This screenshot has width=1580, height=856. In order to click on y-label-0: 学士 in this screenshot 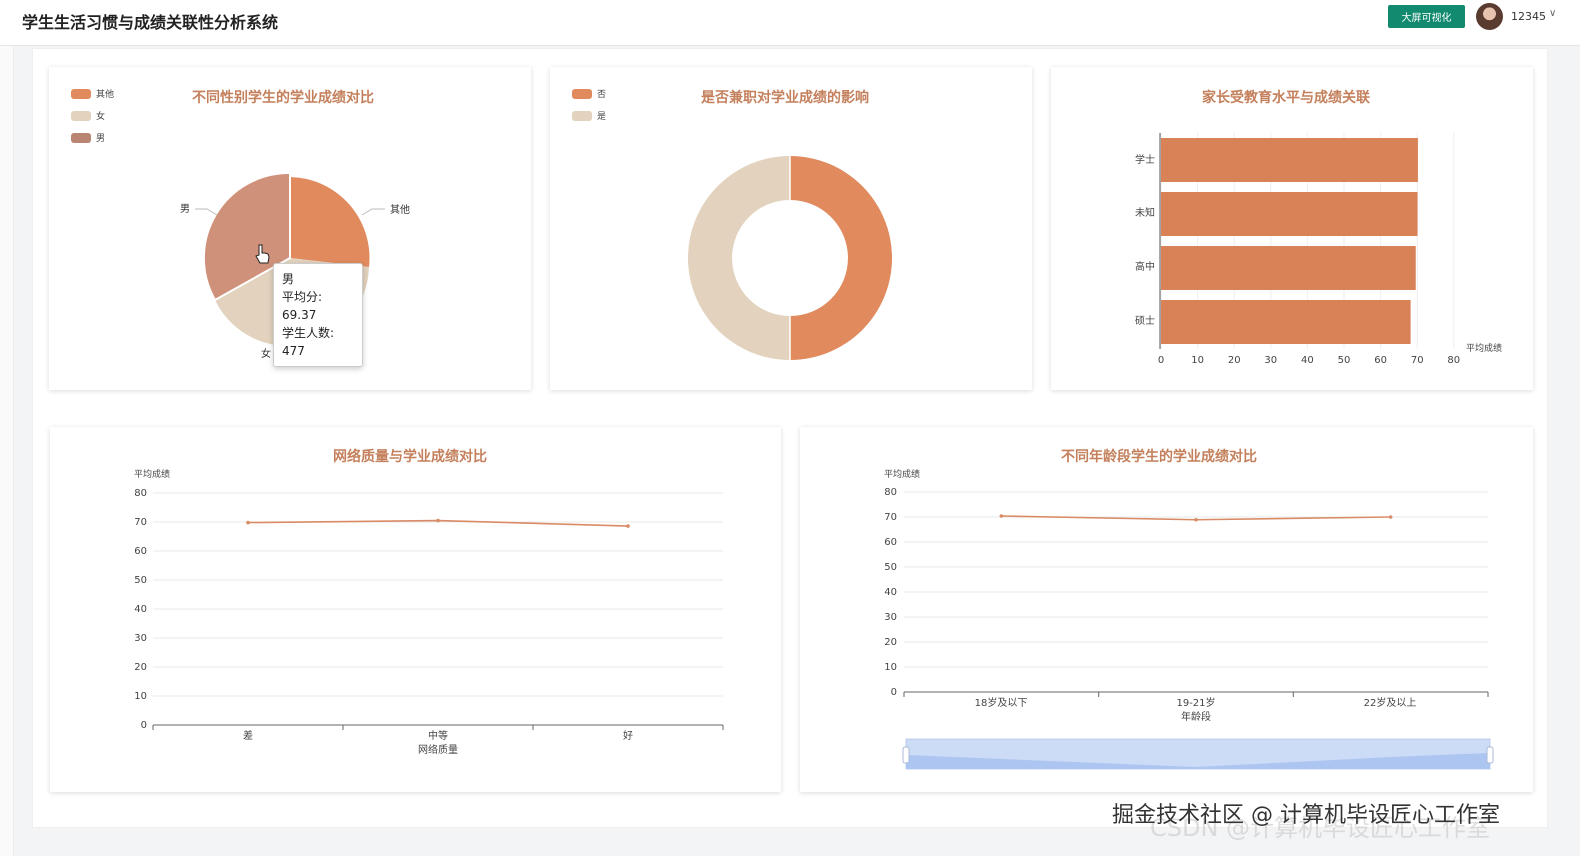, I will do `click(1145, 159)`.